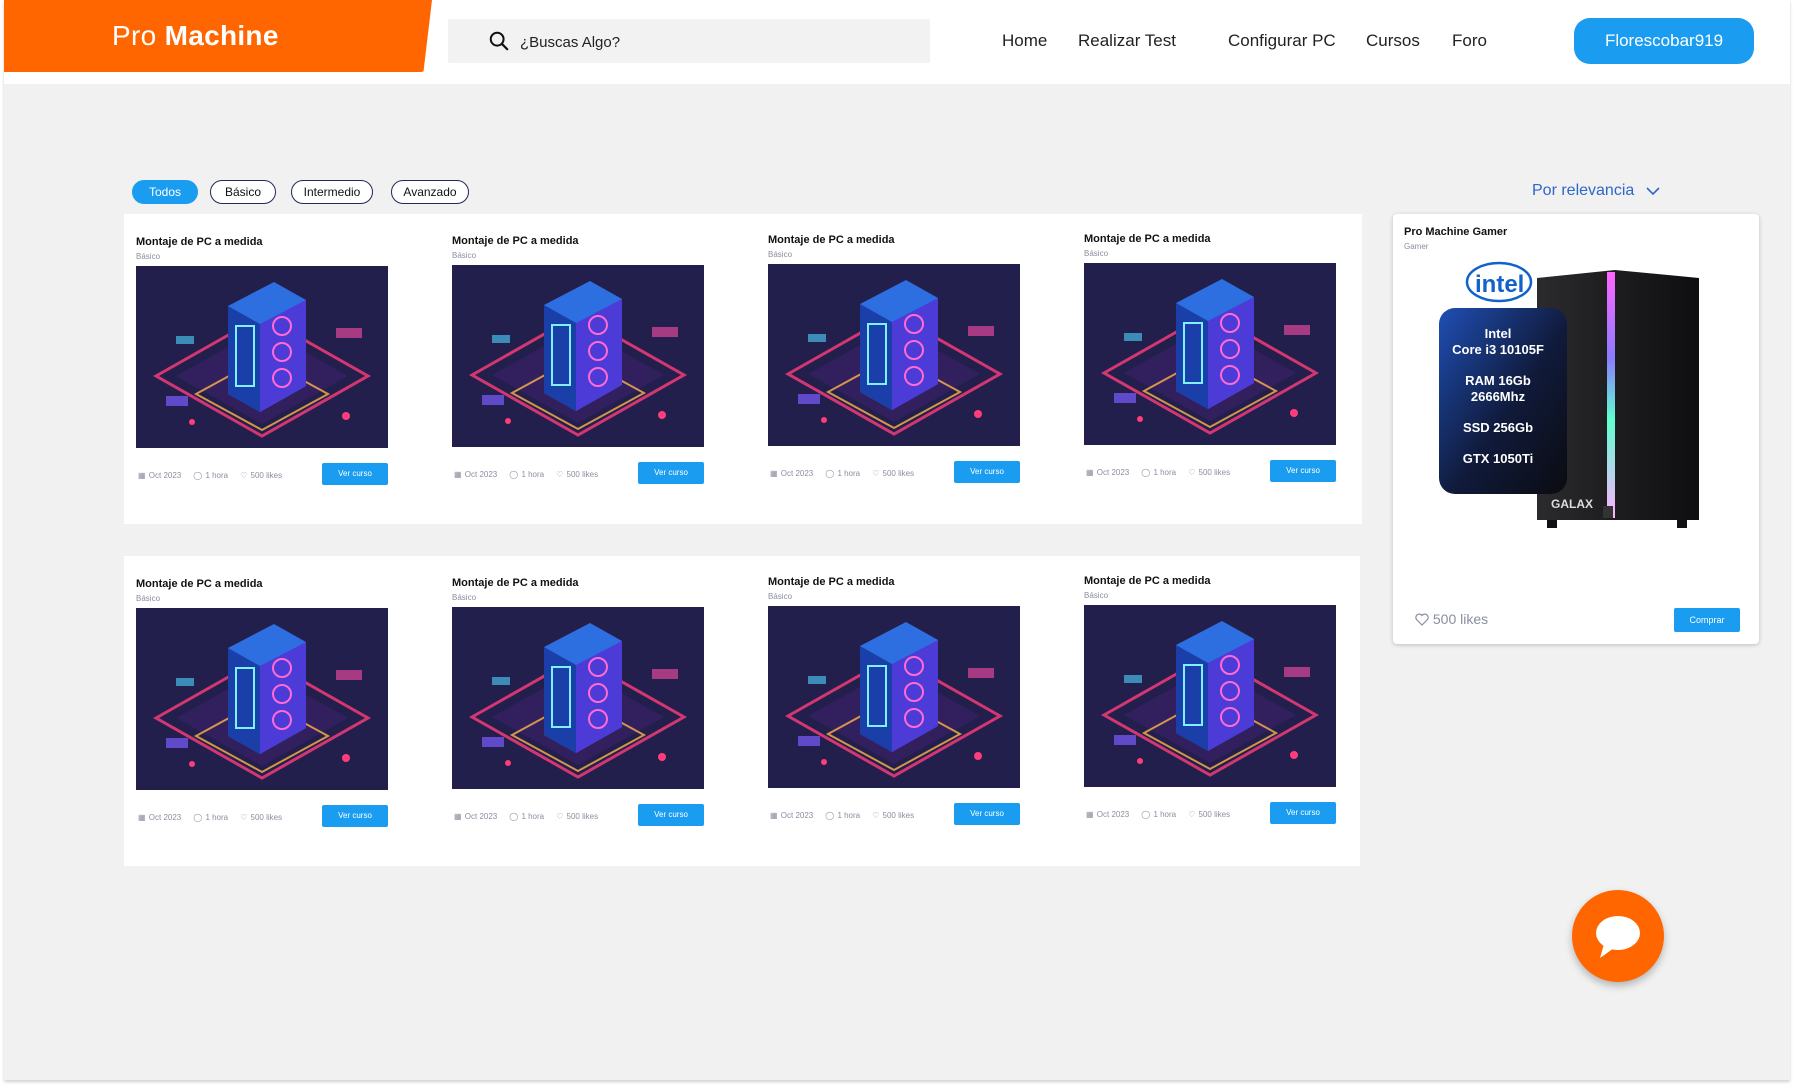 The image size is (1793, 1088). What do you see at coordinates (499, 41) in the screenshot?
I see `search-icon` at bounding box center [499, 41].